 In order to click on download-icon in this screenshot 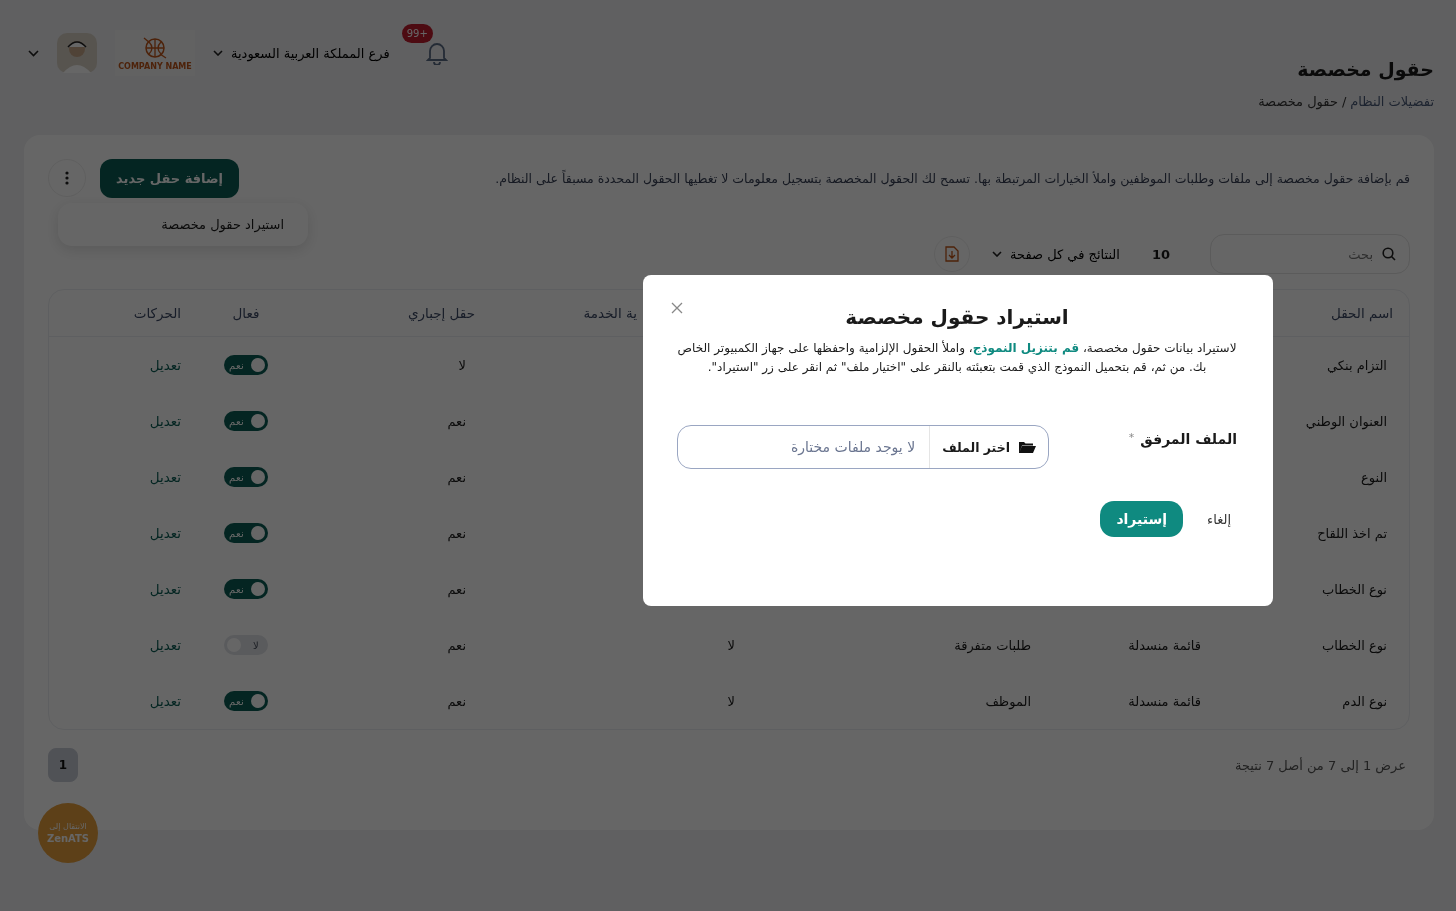, I will do `click(952, 254)`.